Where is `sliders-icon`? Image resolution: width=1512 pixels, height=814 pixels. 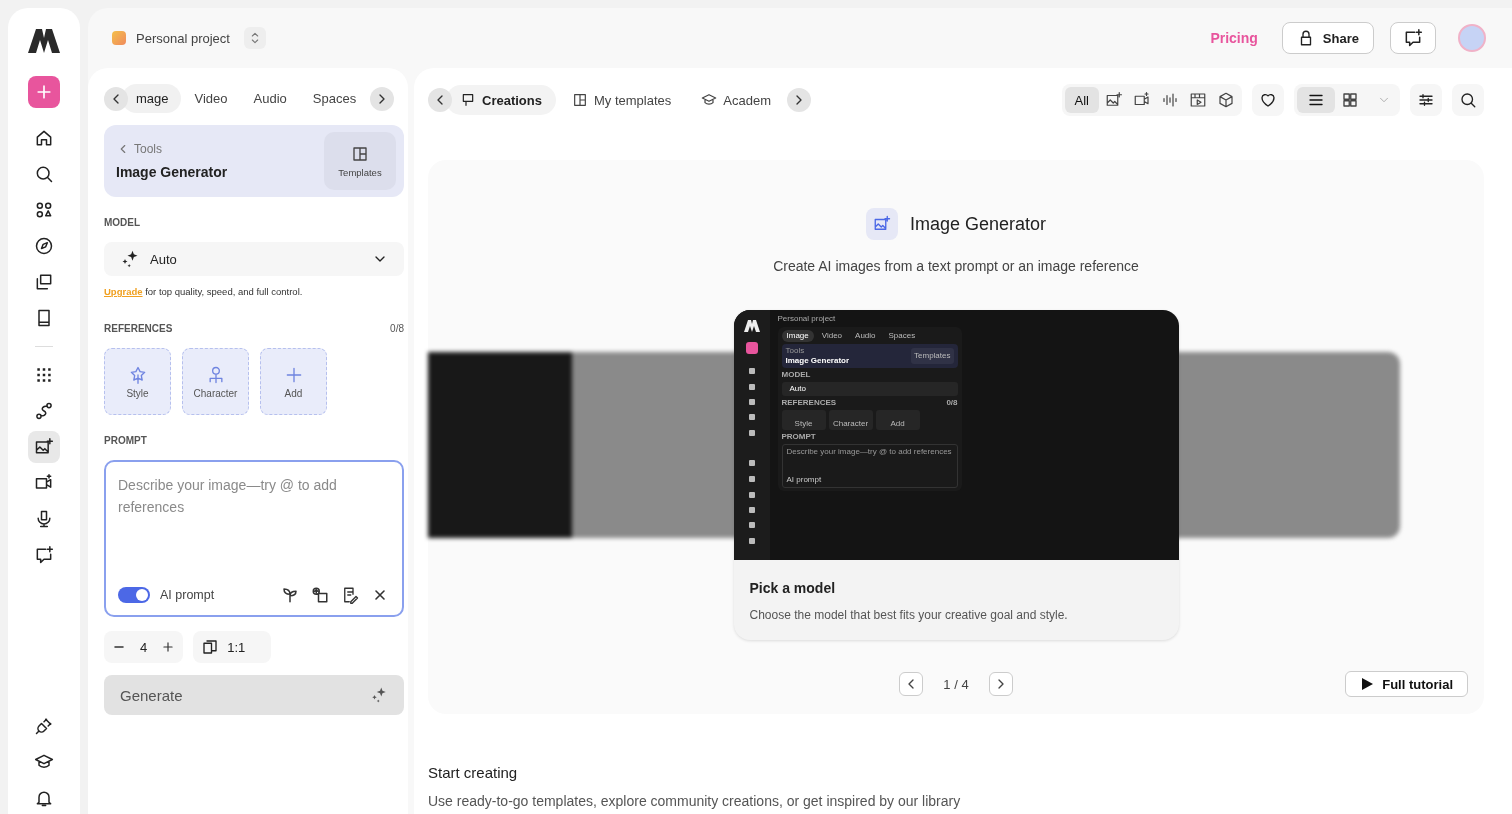 sliders-icon is located at coordinates (1426, 100).